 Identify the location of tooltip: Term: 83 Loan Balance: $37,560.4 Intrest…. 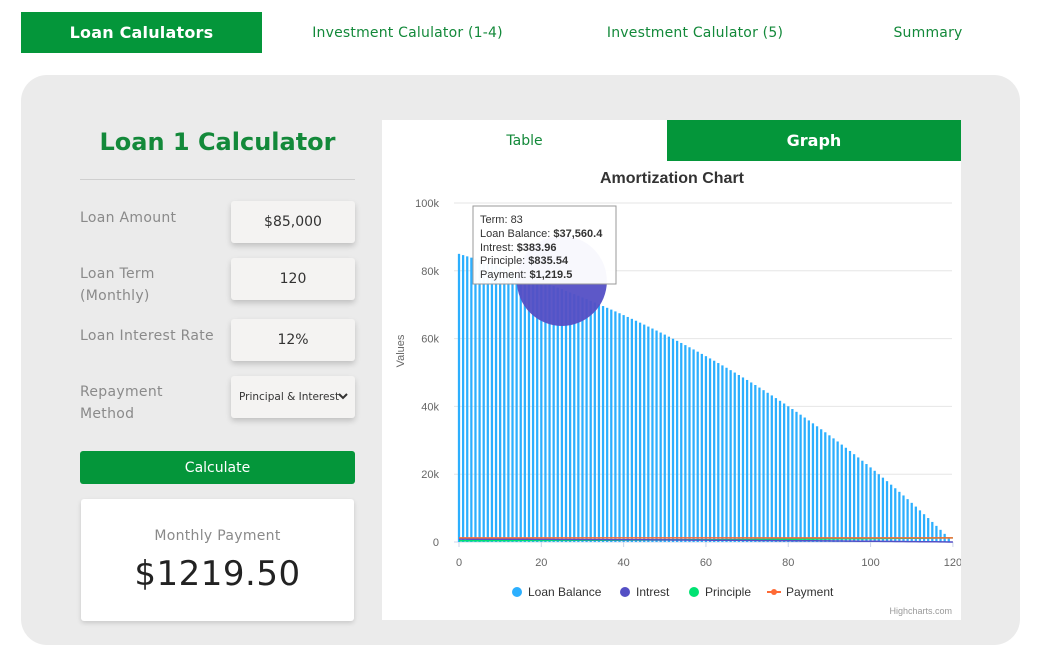
(544, 245).